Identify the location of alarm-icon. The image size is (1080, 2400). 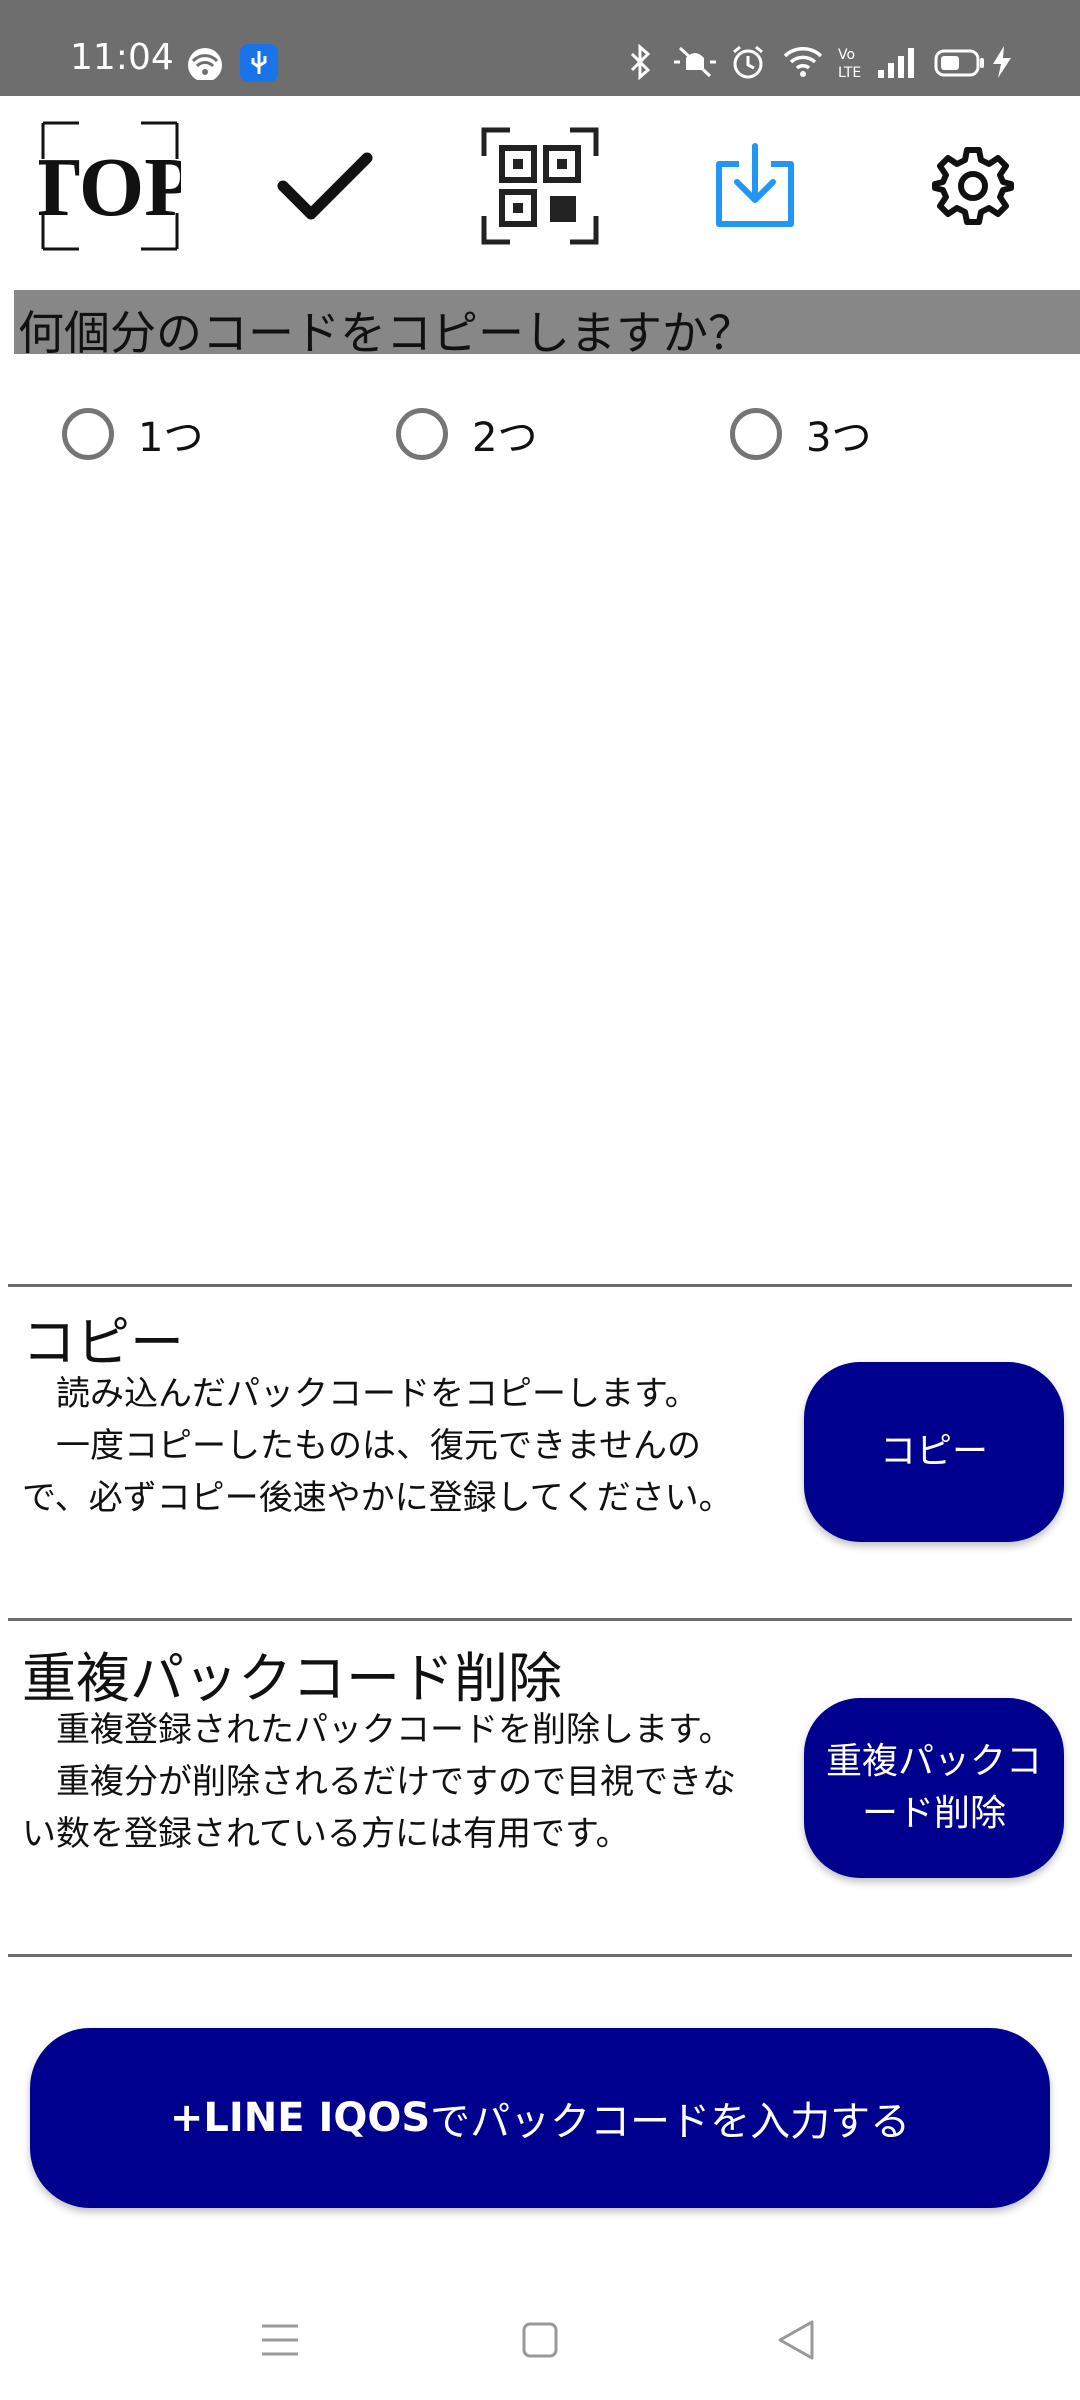
(748, 62).